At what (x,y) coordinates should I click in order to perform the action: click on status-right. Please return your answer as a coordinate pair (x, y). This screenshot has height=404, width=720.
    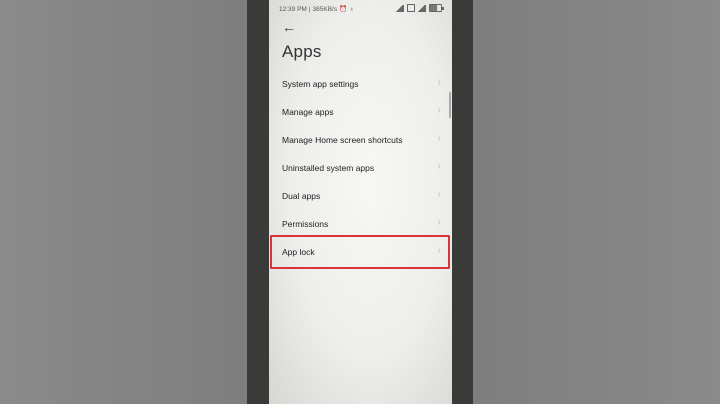
    Looking at the image, I should click on (420, 8).